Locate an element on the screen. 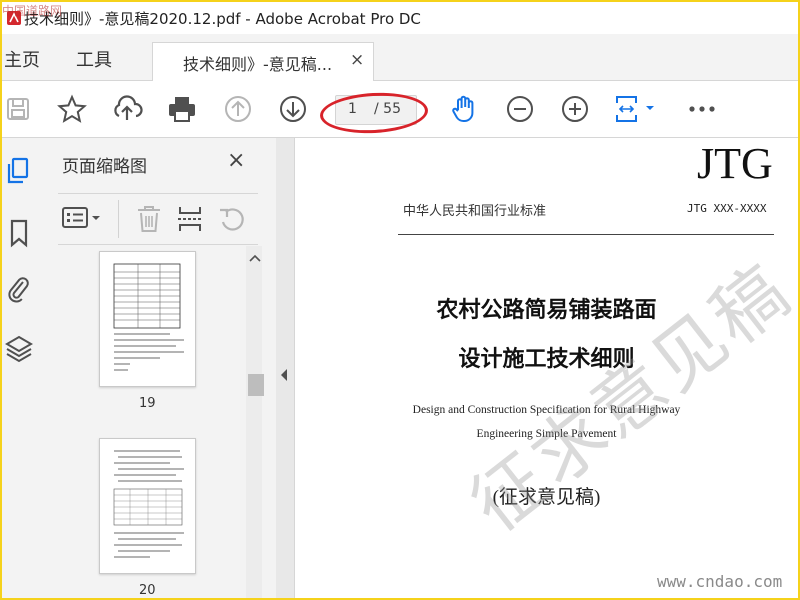 This screenshot has width=800, height=600. zoom-in-icon is located at coordinates (575, 109).